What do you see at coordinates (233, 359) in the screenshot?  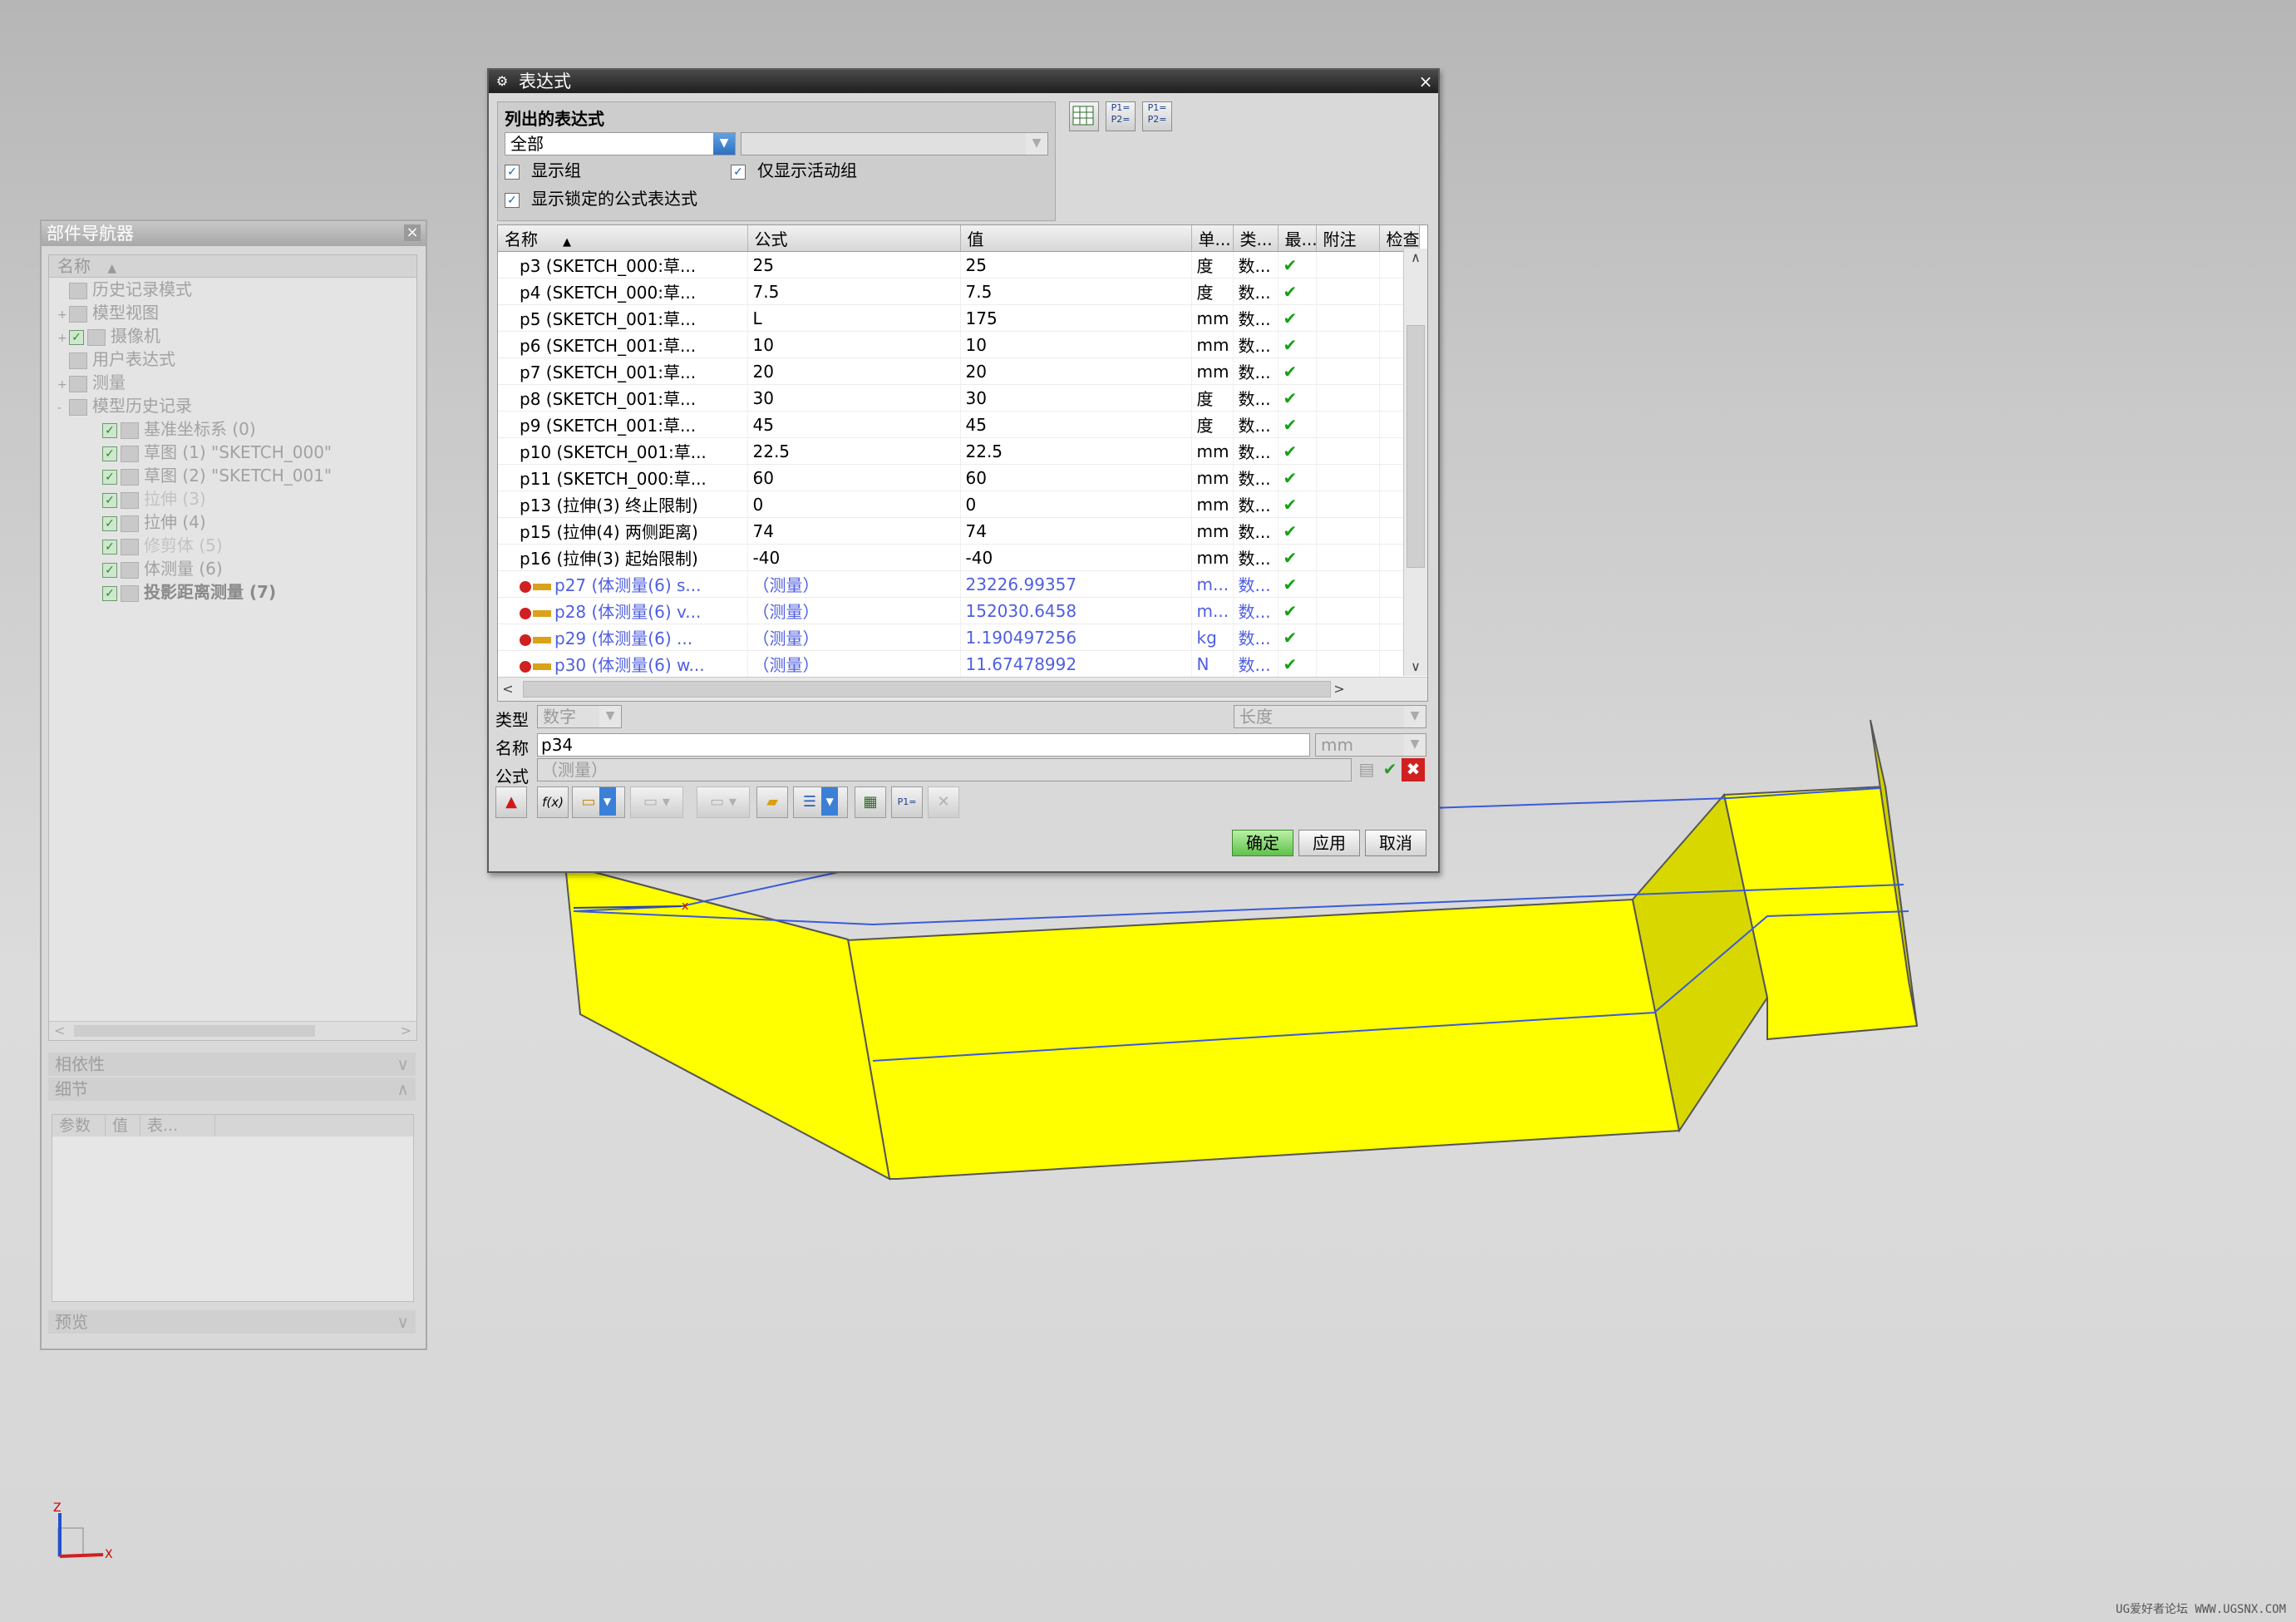 I see `tree-node: 用户表达式` at bounding box center [233, 359].